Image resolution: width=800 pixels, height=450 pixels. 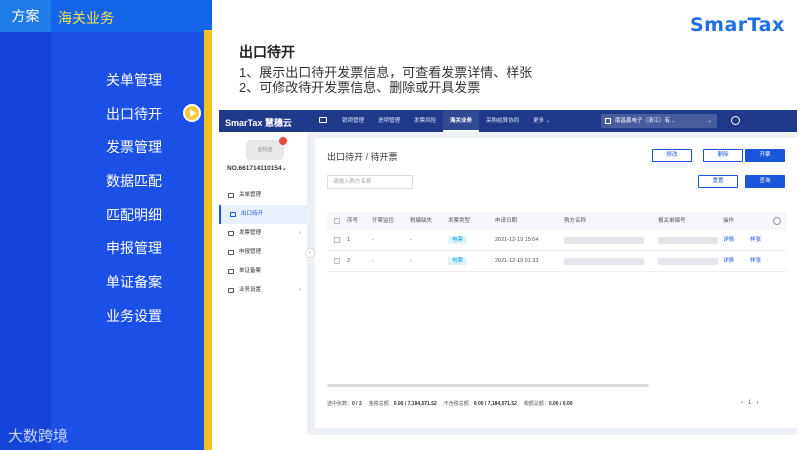 What do you see at coordinates (421, 221) in the screenshot?
I see `col-tax-missing: 税编缺失` at bounding box center [421, 221].